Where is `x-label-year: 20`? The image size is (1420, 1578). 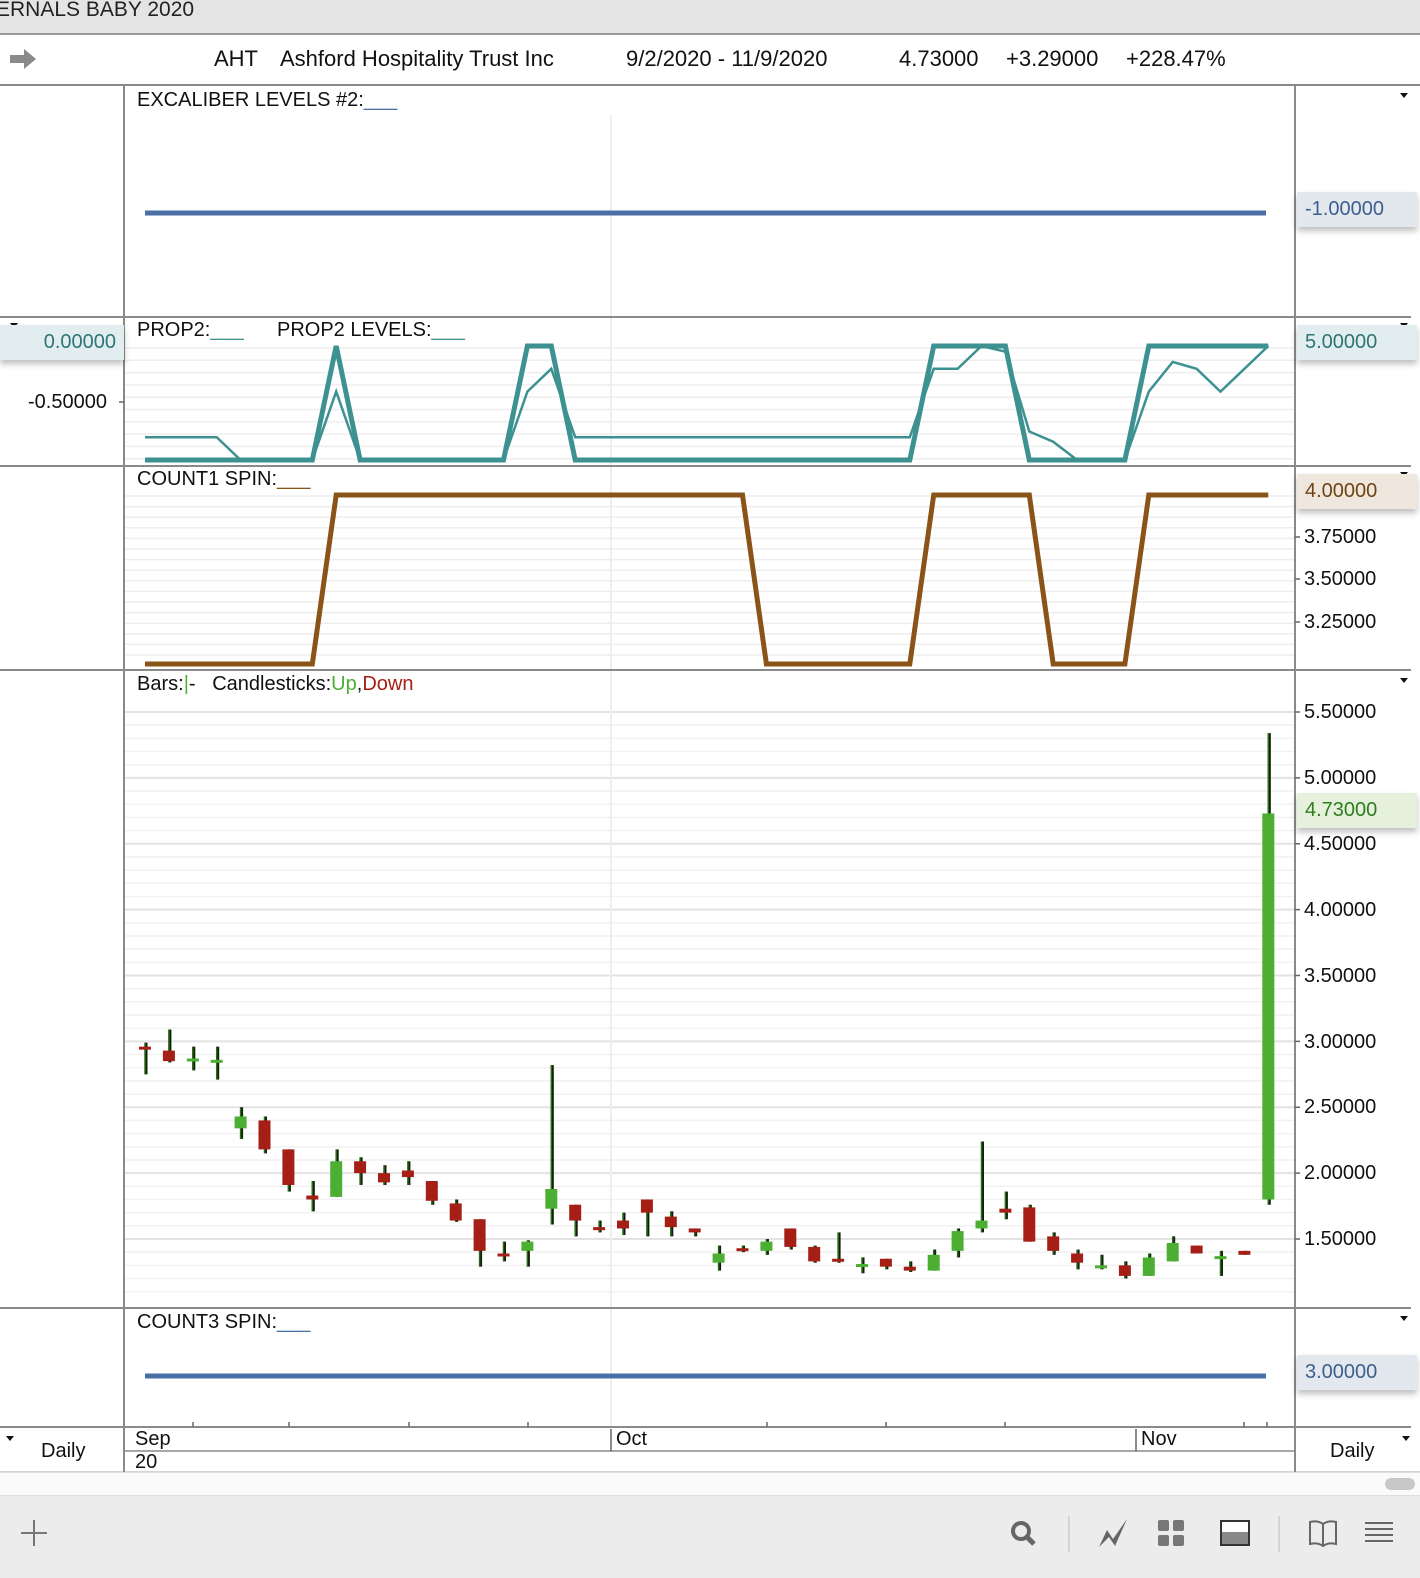 x-label-year: 20 is located at coordinates (146, 1462).